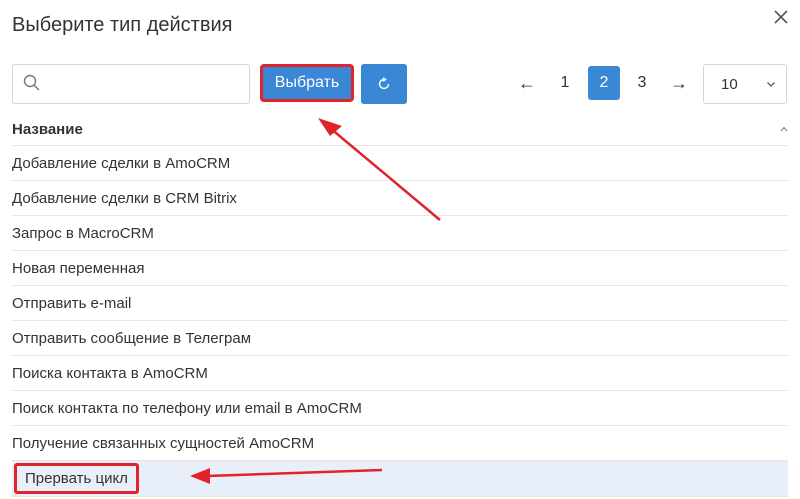 The height and width of the screenshot is (499, 800). Describe the element at coordinates (604, 83) in the screenshot. I see `page-2-button: 2` at that location.